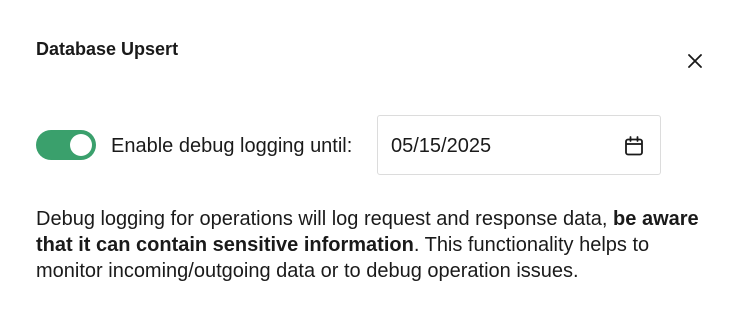  I want to click on dialog-title: Database Upsert, so click(107, 49).